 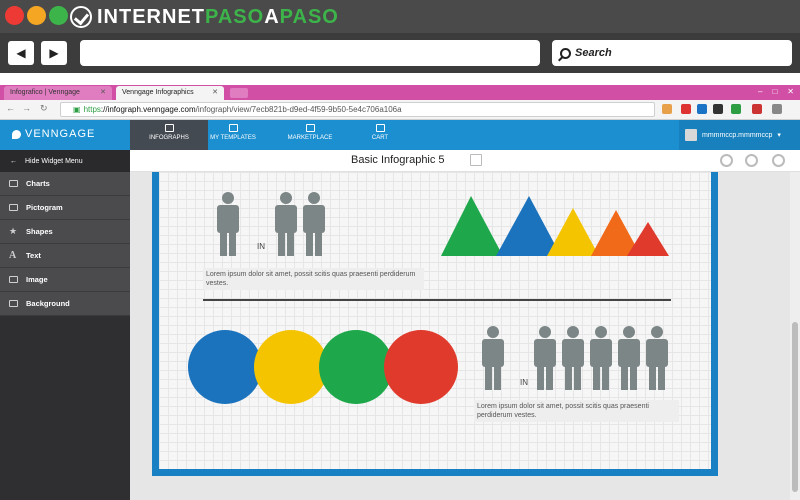 I want to click on templates-icon, so click(x=233, y=128).